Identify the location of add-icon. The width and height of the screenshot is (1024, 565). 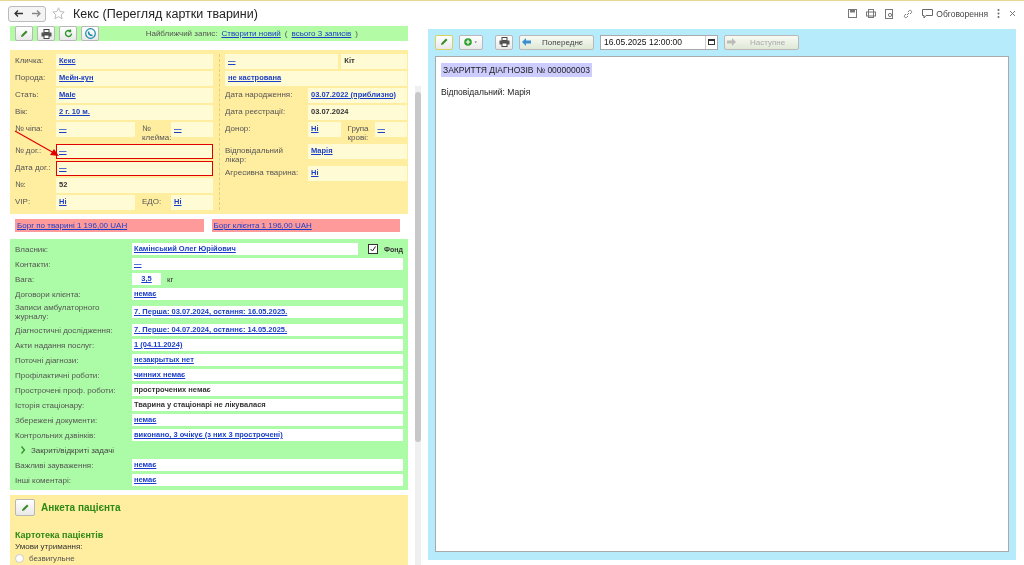
(471, 42).